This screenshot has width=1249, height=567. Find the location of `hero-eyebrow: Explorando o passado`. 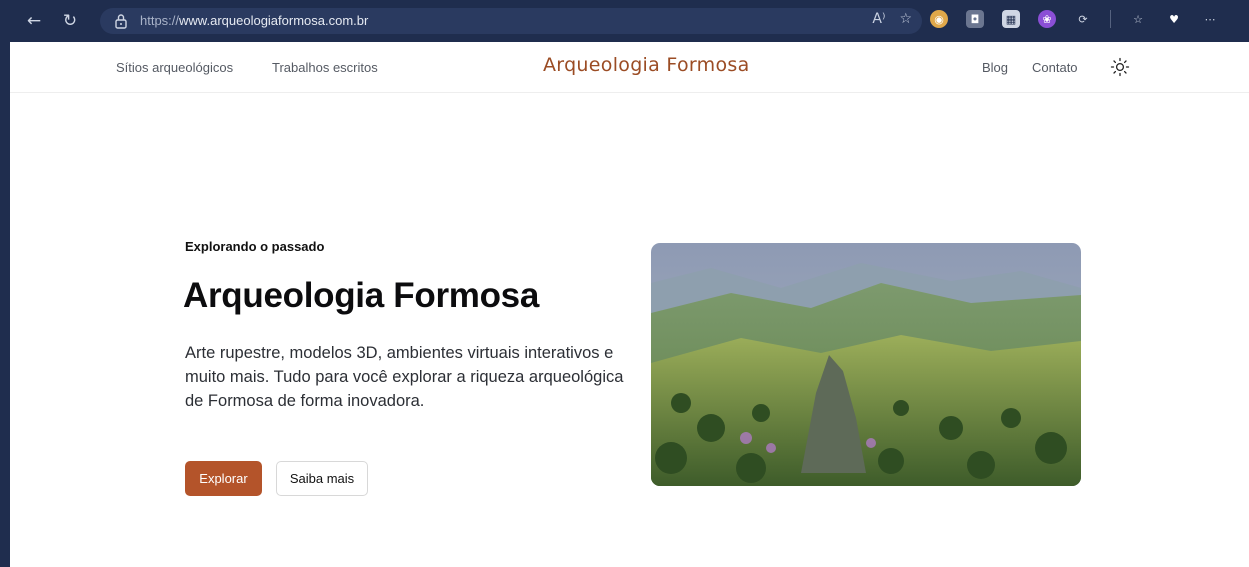

hero-eyebrow: Explorando o passado is located at coordinates (255, 246).